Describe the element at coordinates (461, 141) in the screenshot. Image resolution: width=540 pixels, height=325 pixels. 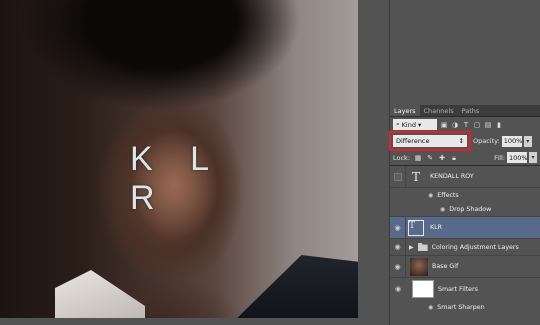
I see `chevron-updown-icon: ↕` at that location.